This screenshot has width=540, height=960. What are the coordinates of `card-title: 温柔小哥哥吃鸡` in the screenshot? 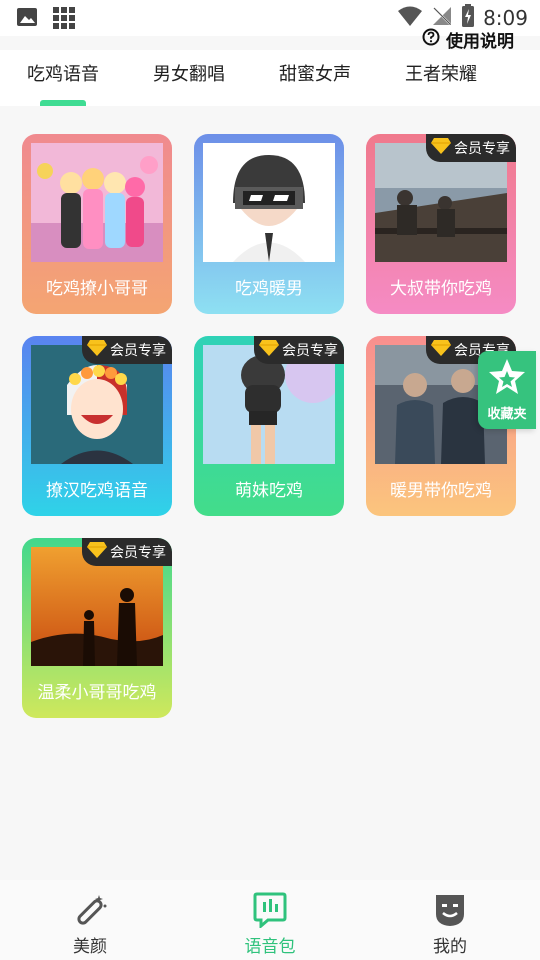 It's located at (97, 693).